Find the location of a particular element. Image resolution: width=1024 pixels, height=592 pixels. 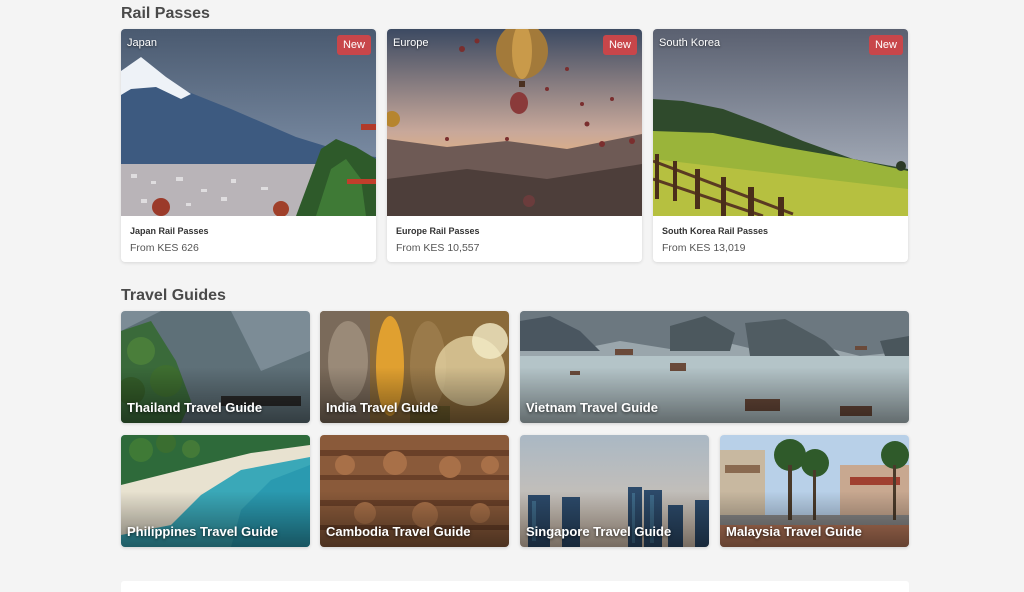

next-section-panel is located at coordinates (515, 586).